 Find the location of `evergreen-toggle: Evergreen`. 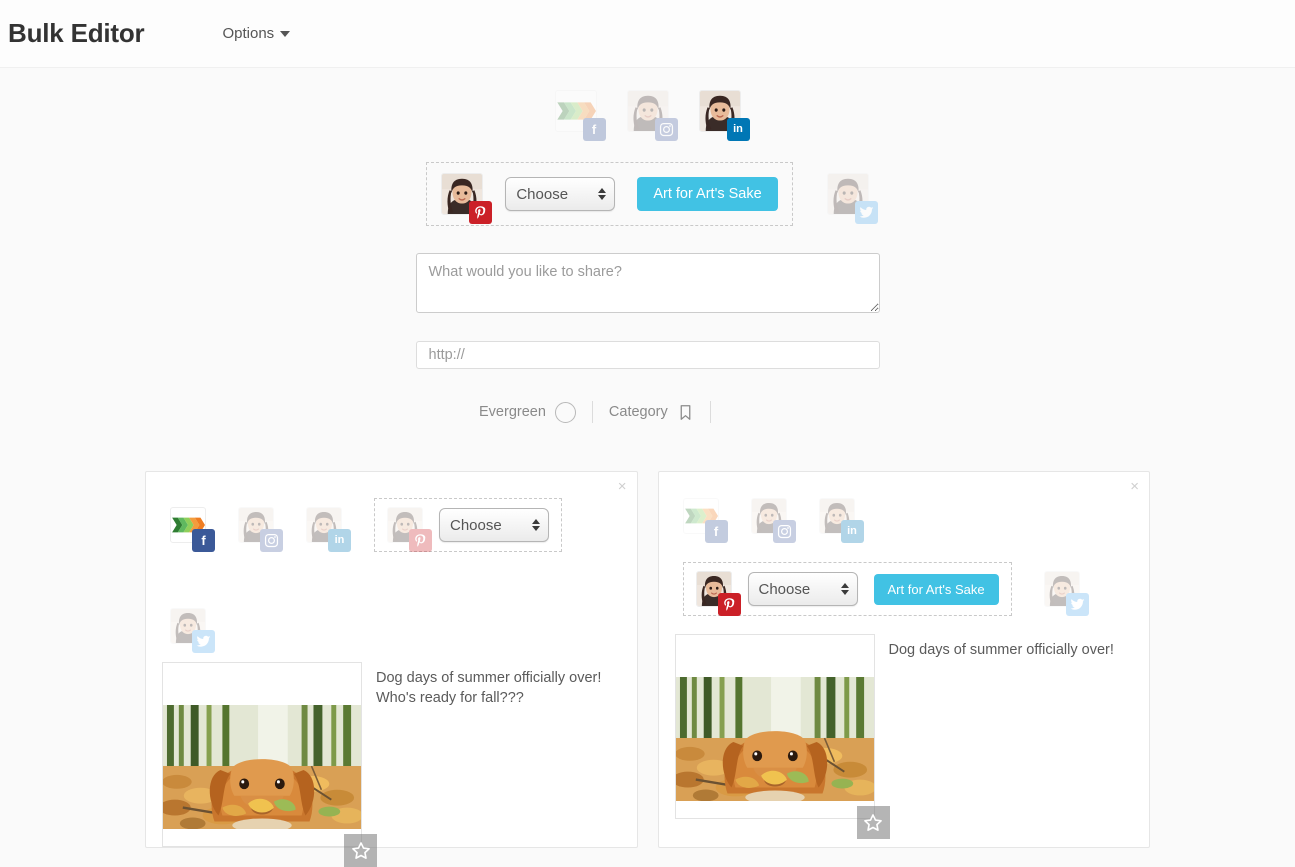

evergreen-toggle: Evergreen is located at coordinates (535, 412).